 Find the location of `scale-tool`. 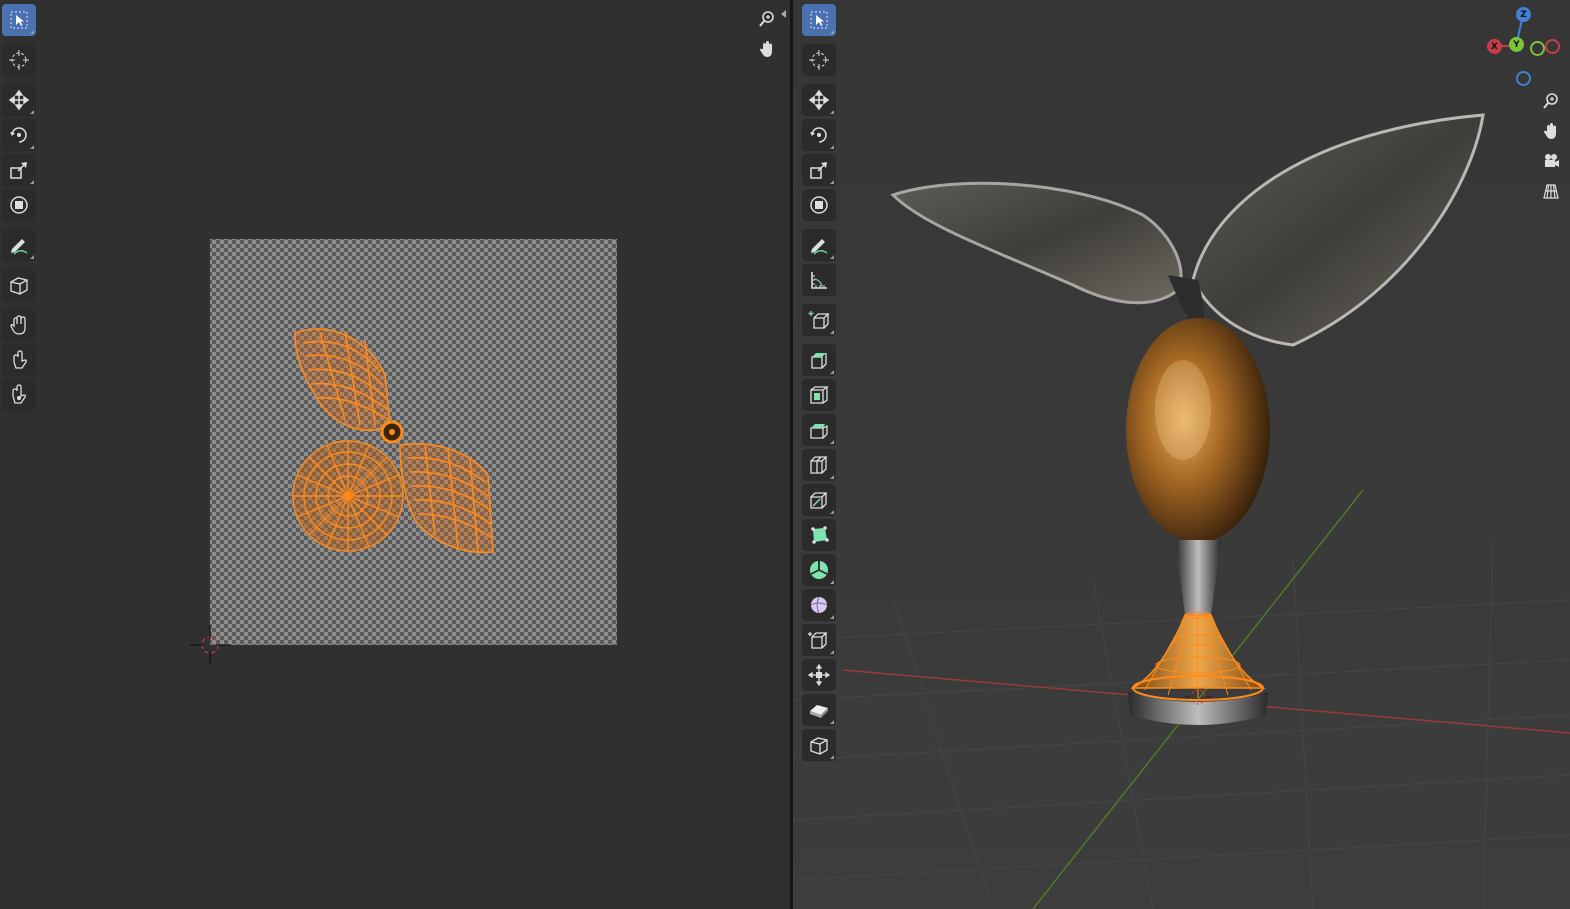

scale-tool is located at coordinates (819, 170).